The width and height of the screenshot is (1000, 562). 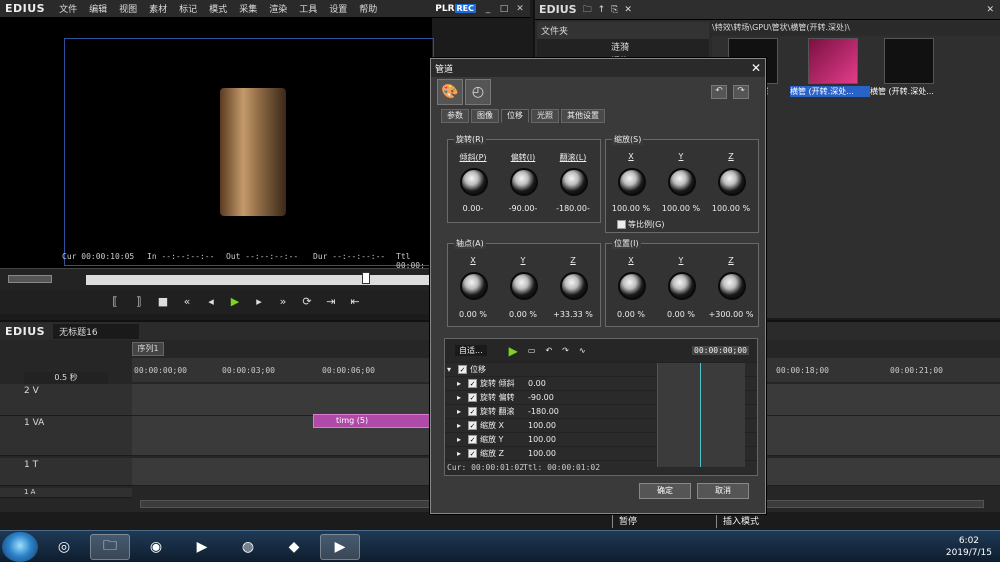 I want to click on knob-value: 0.00-, so click(x=473, y=208).